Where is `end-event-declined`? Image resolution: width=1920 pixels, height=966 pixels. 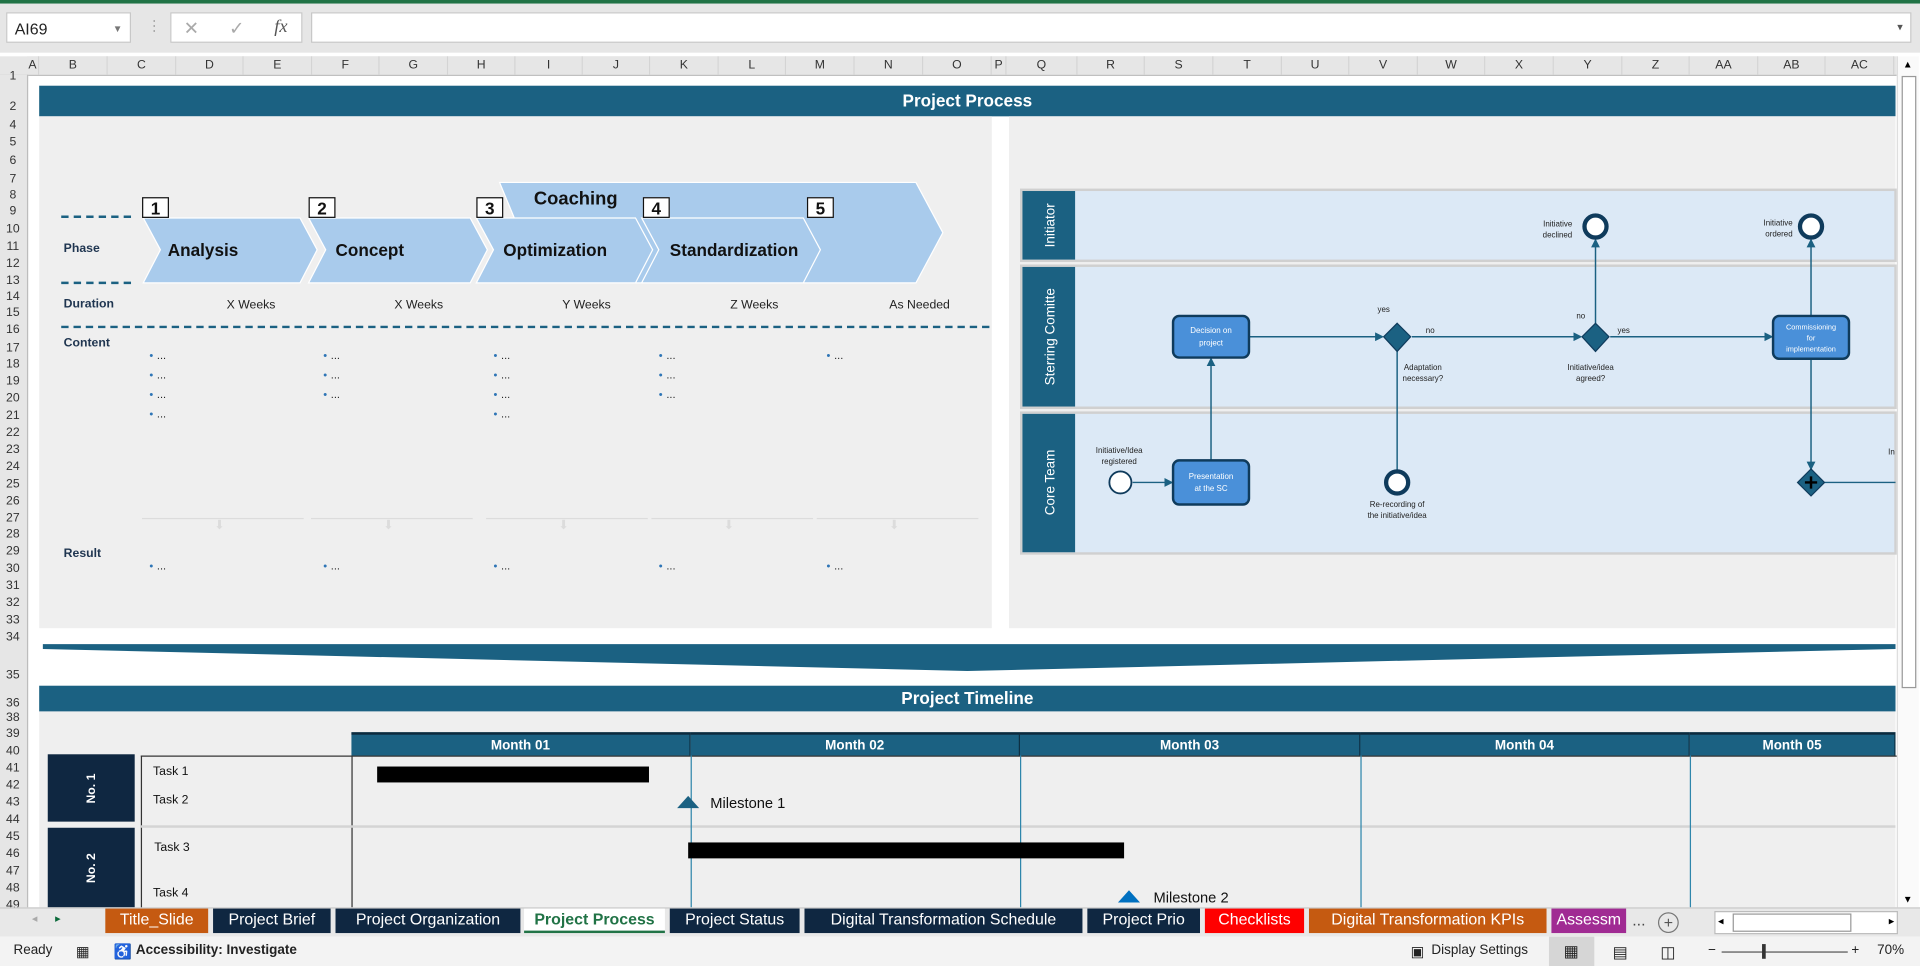 end-event-declined is located at coordinates (1595, 226).